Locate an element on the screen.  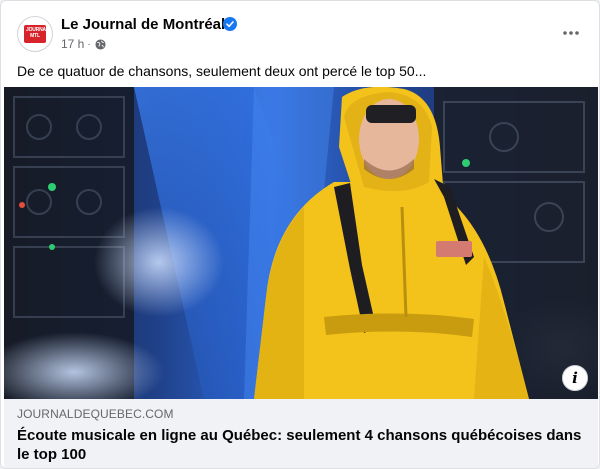
logo-text: JOURNAL MTL is located at coordinates (37, 33).